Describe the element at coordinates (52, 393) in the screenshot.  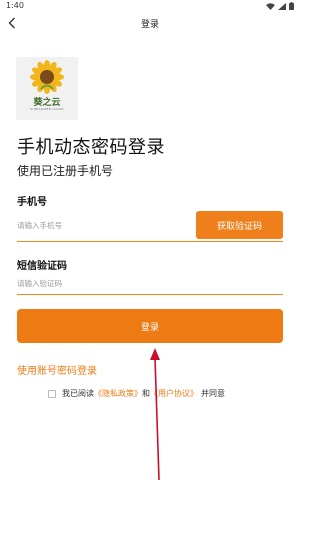
I see `agreement-checkbox` at that location.